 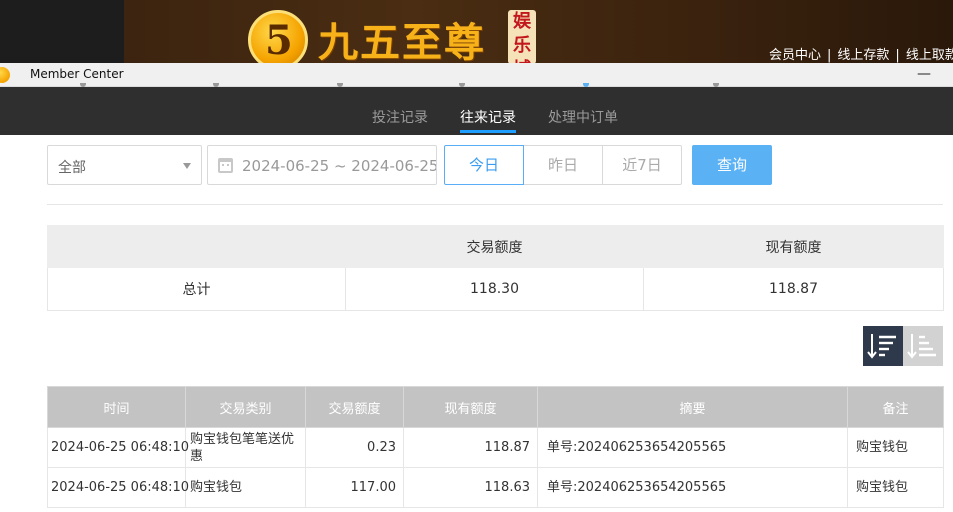 What do you see at coordinates (245, 407) in the screenshot?
I see `column-header-type: 交易类别` at bounding box center [245, 407].